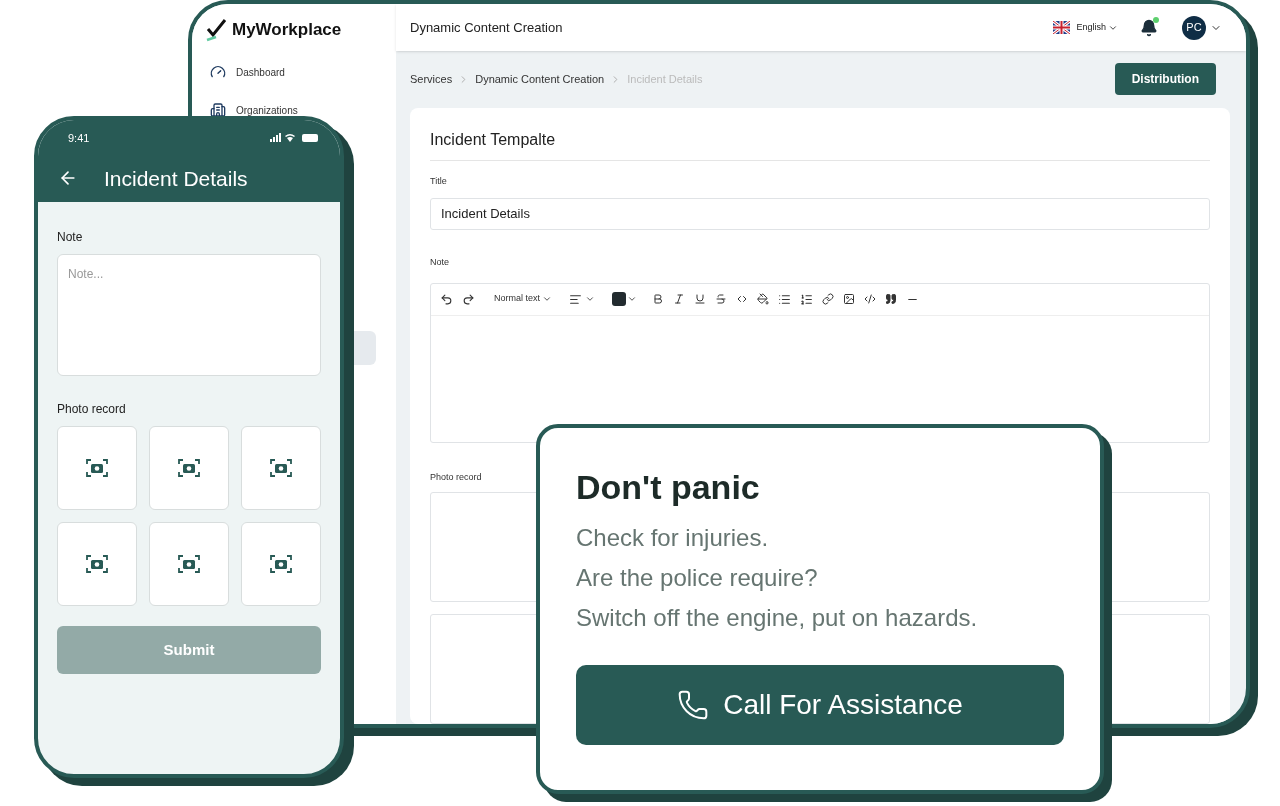 The height and width of the screenshot is (806, 1280). I want to click on status-time: 9:41, so click(79, 138).